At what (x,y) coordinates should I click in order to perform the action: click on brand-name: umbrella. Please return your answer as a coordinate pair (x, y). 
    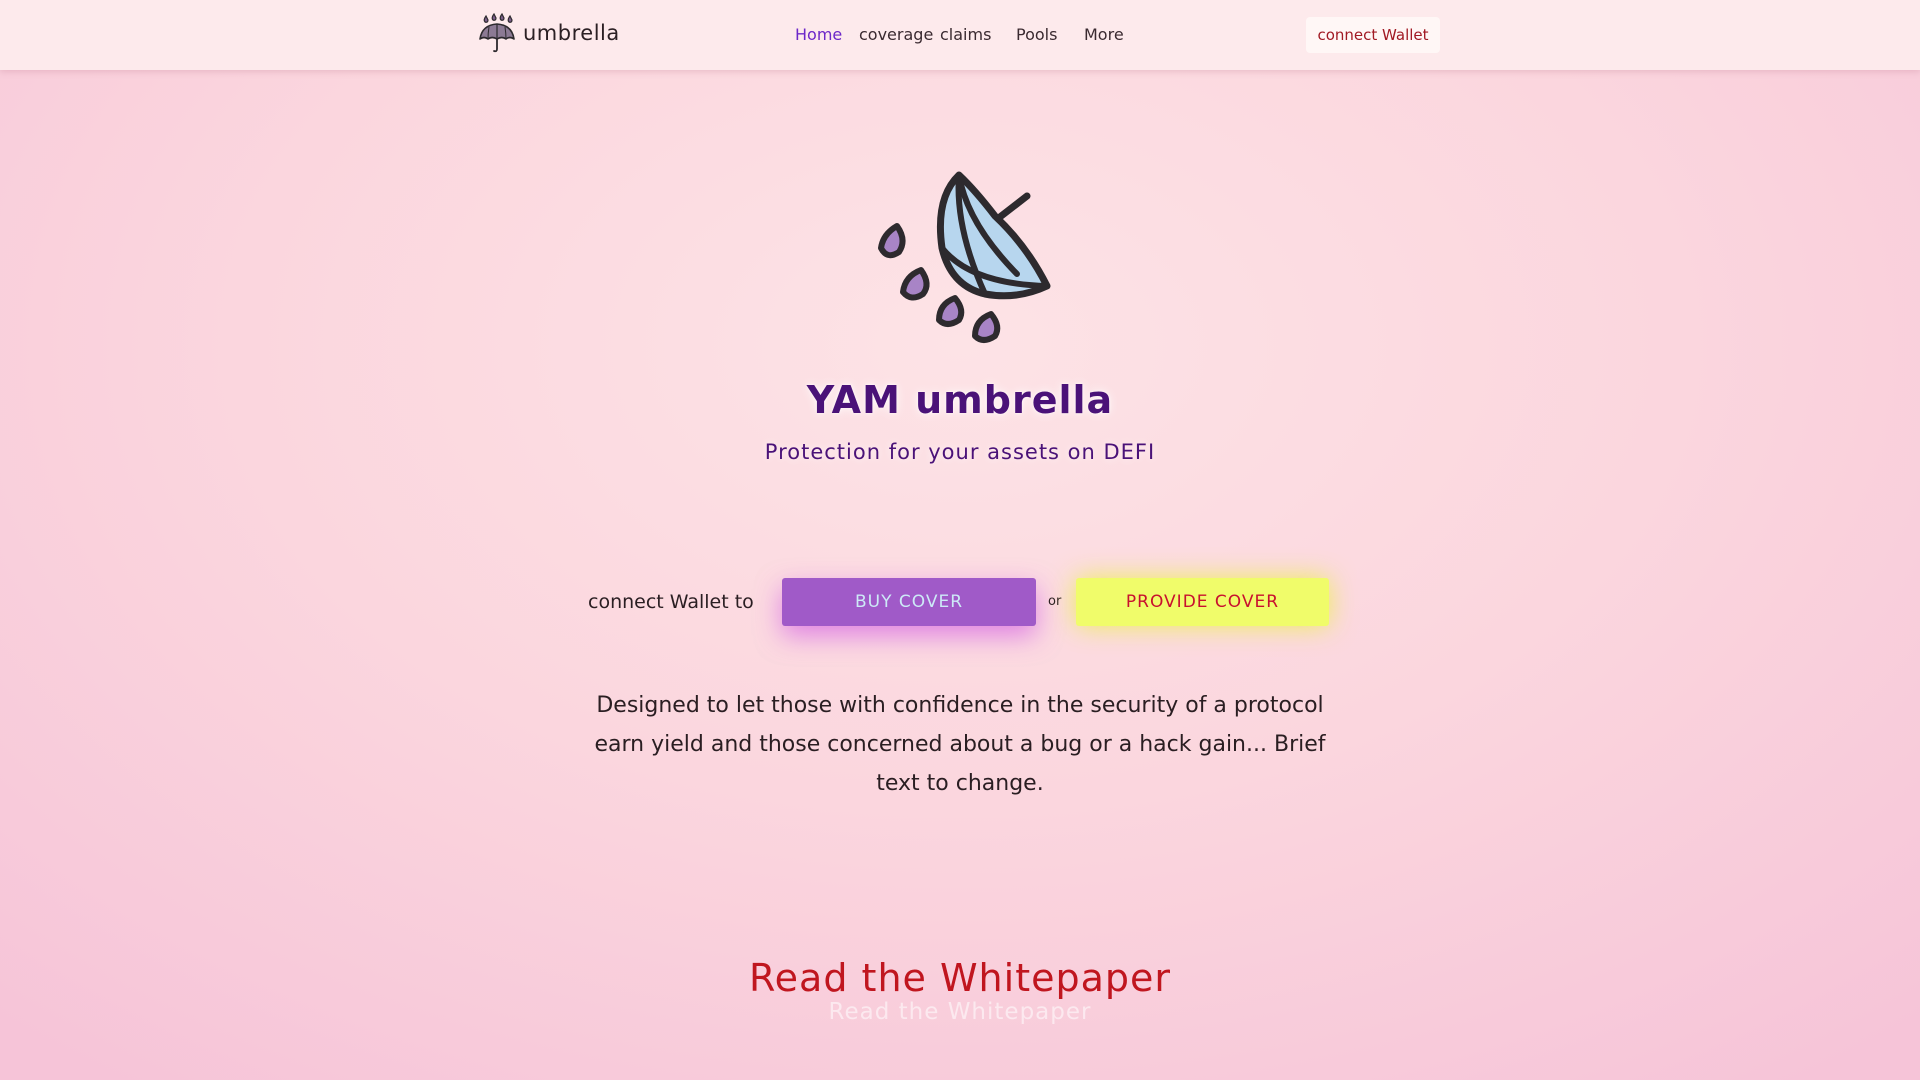
    Looking at the image, I should click on (571, 33).